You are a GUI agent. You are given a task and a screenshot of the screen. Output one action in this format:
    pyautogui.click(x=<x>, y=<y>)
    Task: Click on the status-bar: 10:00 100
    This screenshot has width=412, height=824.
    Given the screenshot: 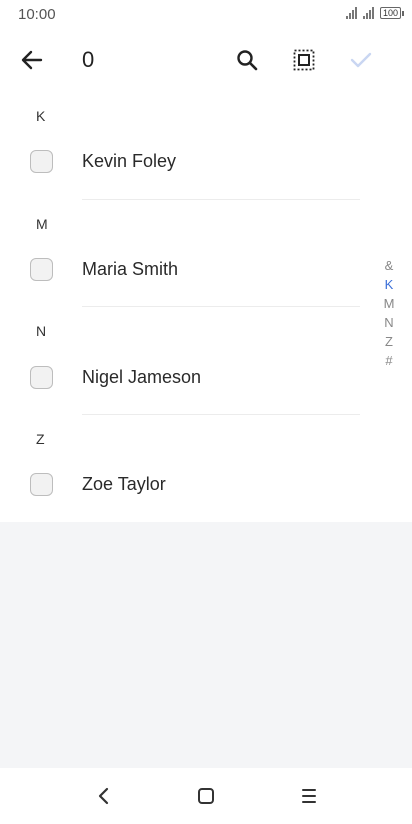 What is the action you would take?
    pyautogui.click(x=206, y=15)
    